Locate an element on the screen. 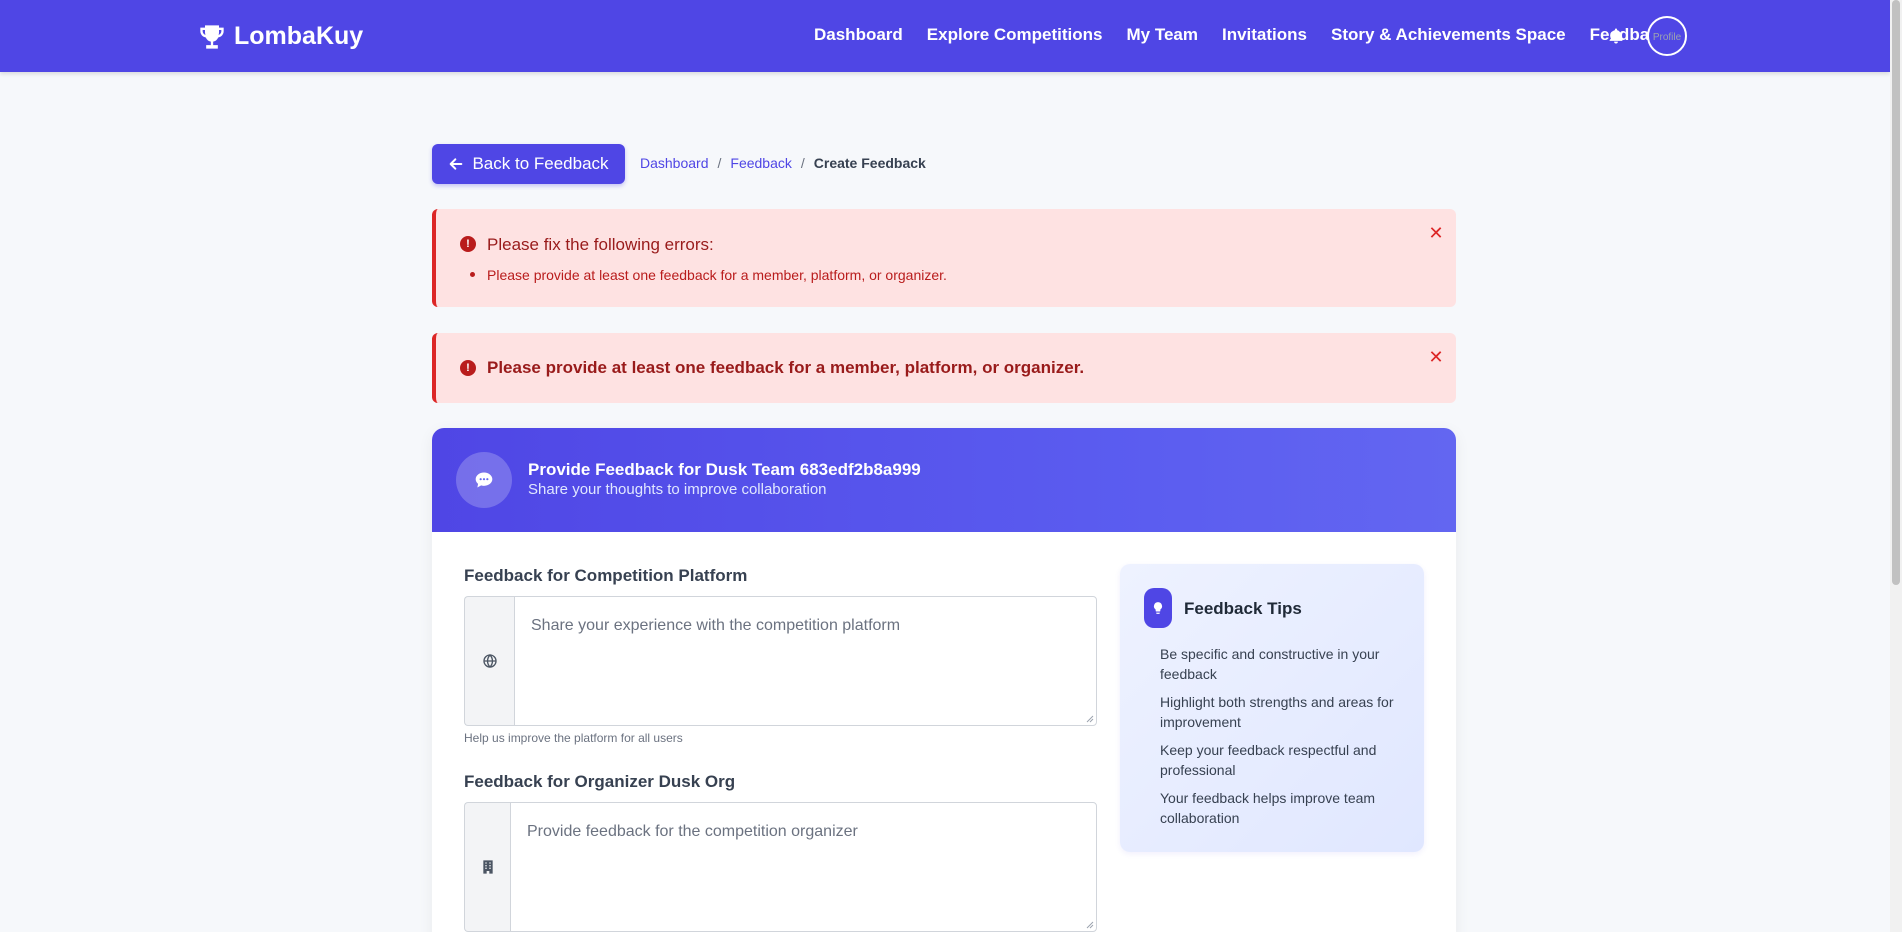 The height and width of the screenshot is (932, 1902). nav-my-team: My Team is located at coordinates (1162, 35).